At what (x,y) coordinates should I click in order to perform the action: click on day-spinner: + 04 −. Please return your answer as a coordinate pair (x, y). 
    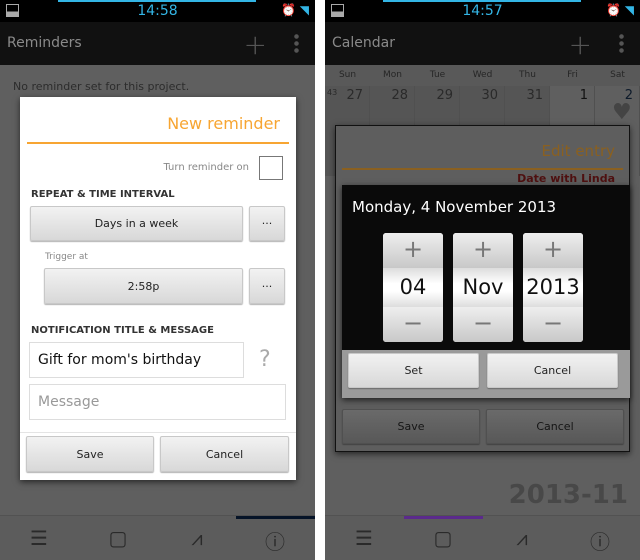
    Looking at the image, I should click on (413, 287).